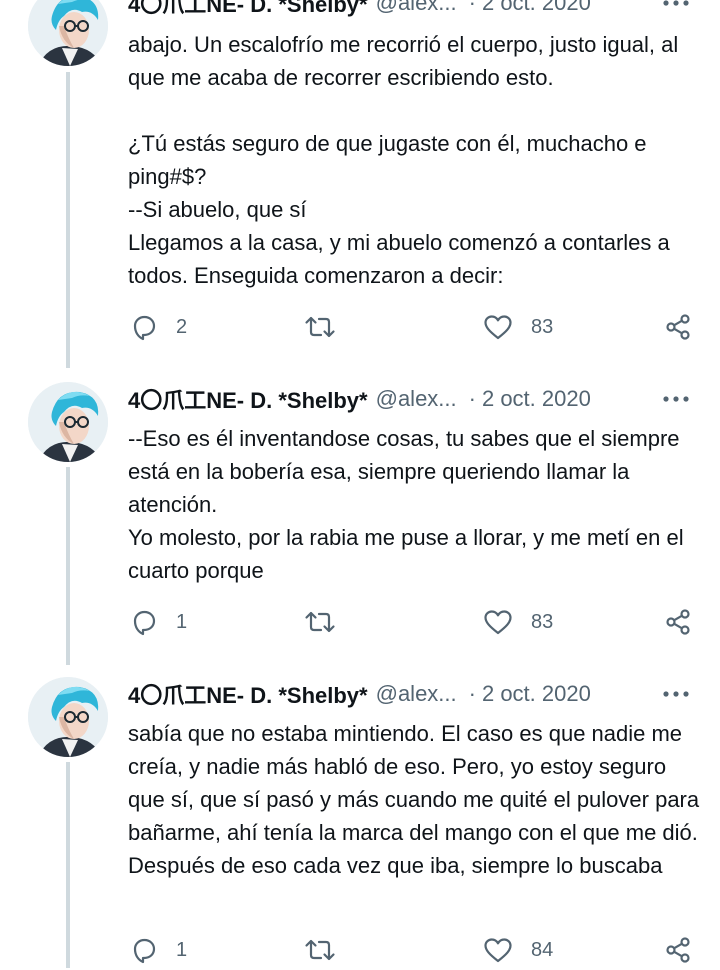  What do you see at coordinates (414, 950) in the screenshot?
I see `tweet-actions: 1 84` at bounding box center [414, 950].